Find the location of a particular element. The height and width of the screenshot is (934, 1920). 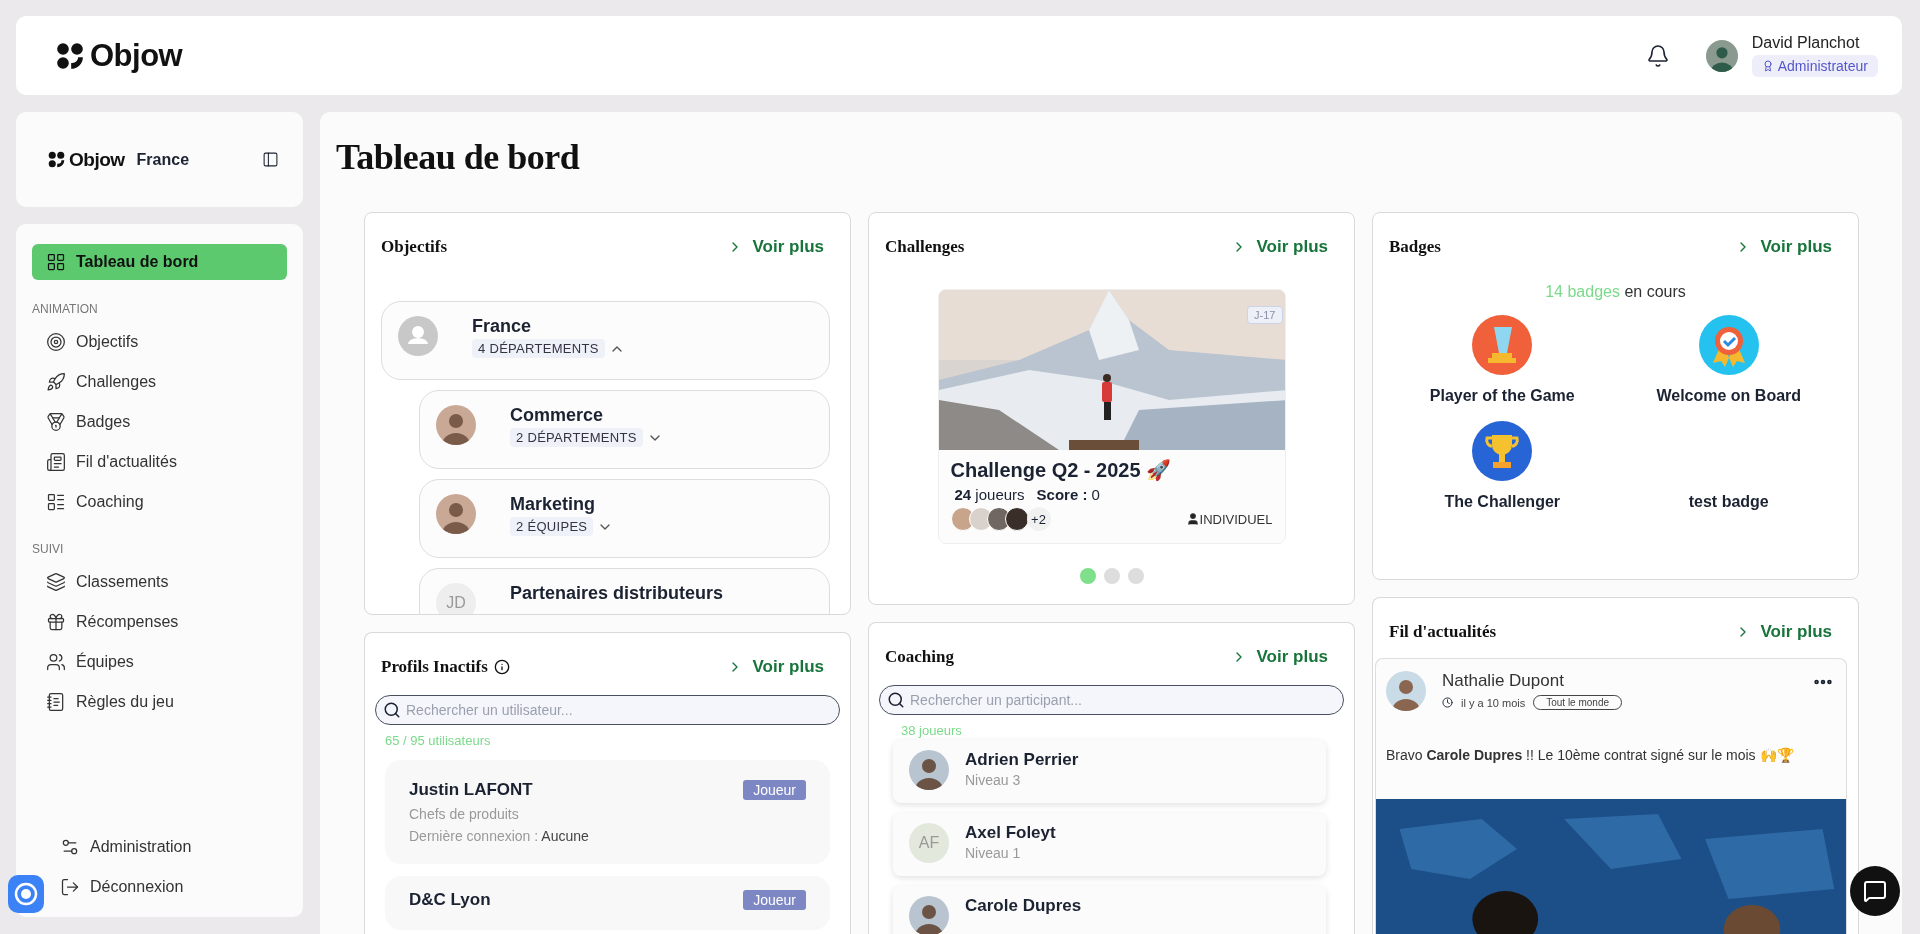

tree-node: JD Partenaires distributeurs is located at coordinates (624, 591).